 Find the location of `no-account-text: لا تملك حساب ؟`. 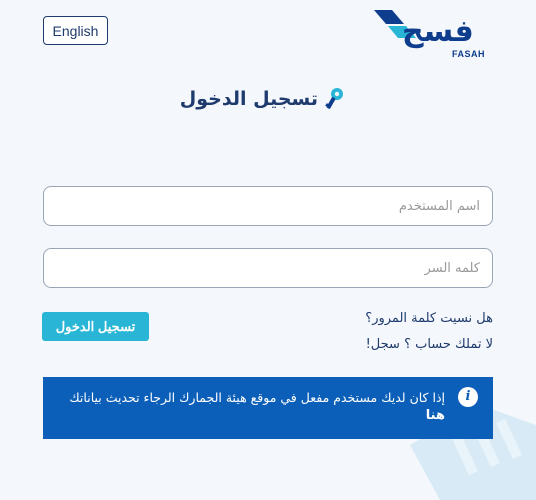

no-account-text: لا تملك حساب ؟ is located at coordinates (448, 344).